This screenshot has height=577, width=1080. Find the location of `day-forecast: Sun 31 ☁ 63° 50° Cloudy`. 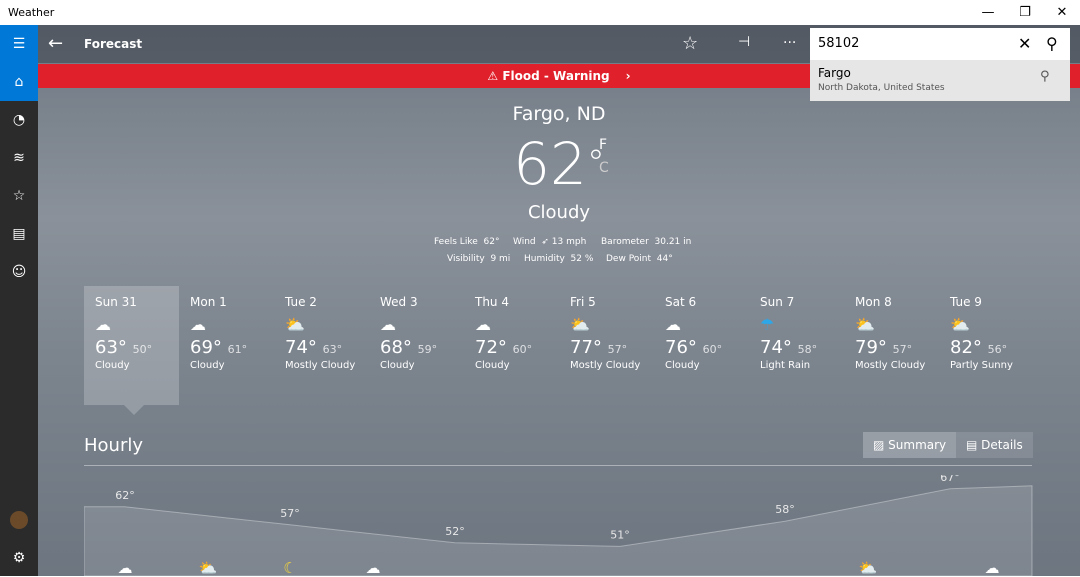

day-forecast: Sun 31 ☁ 63° 50° Cloudy is located at coordinates (131, 345).